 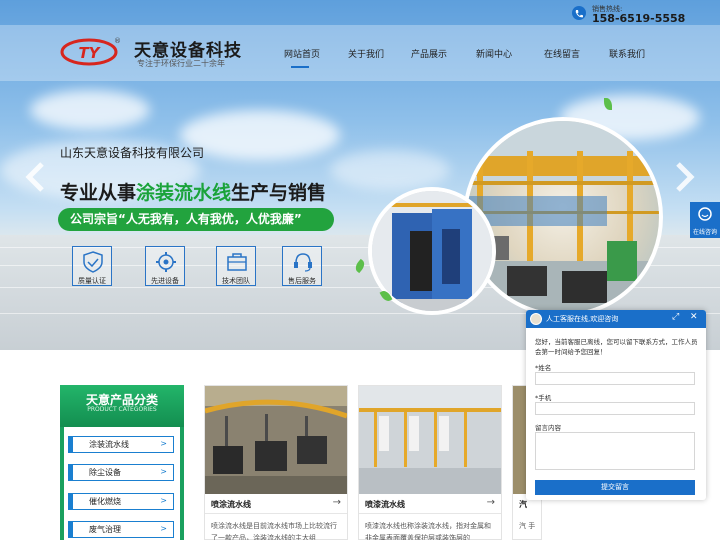 I want to click on product-name: 汽, so click(x=523, y=504).